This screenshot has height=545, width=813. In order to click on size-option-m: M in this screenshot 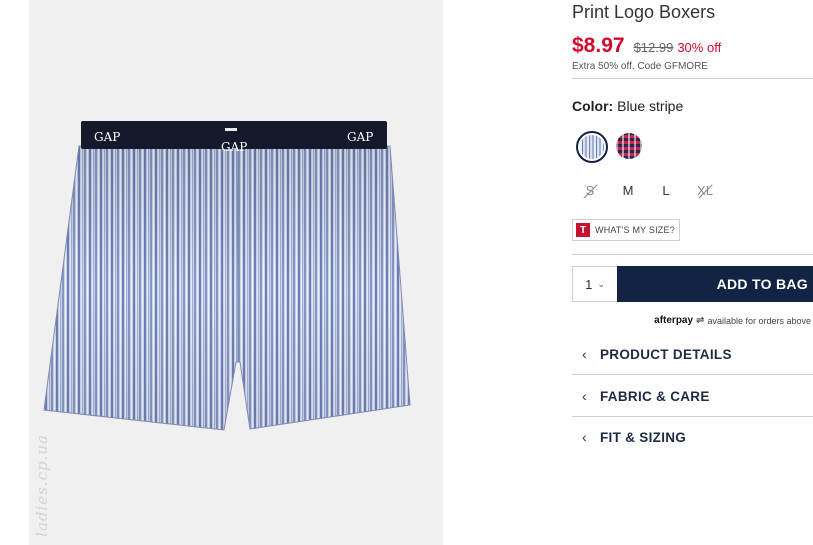, I will do `click(628, 191)`.